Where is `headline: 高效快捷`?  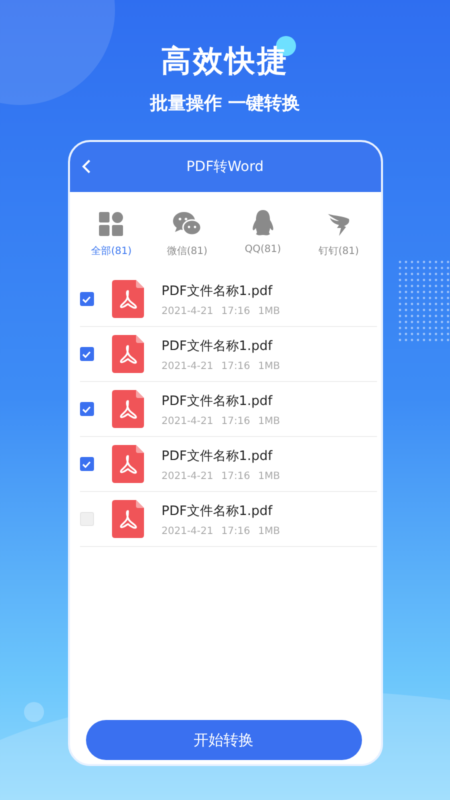 headline: 高效快捷 is located at coordinates (225, 62).